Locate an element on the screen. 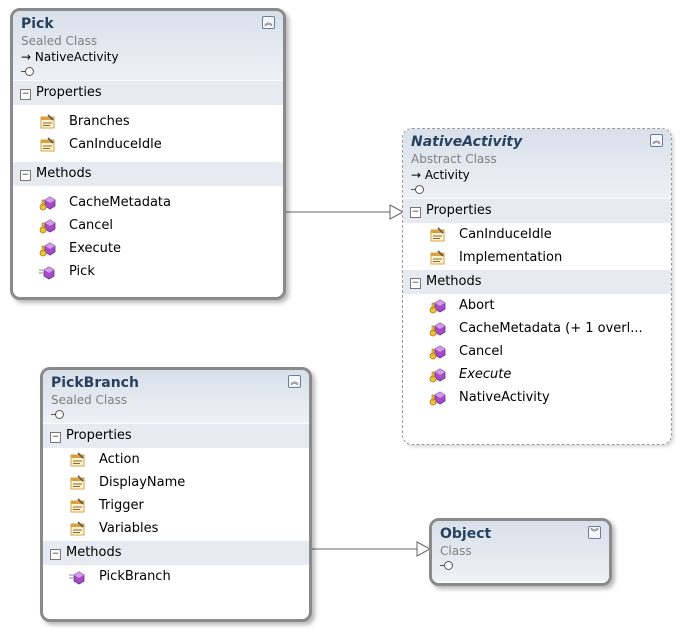  member-property: Trigger is located at coordinates (176, 505).